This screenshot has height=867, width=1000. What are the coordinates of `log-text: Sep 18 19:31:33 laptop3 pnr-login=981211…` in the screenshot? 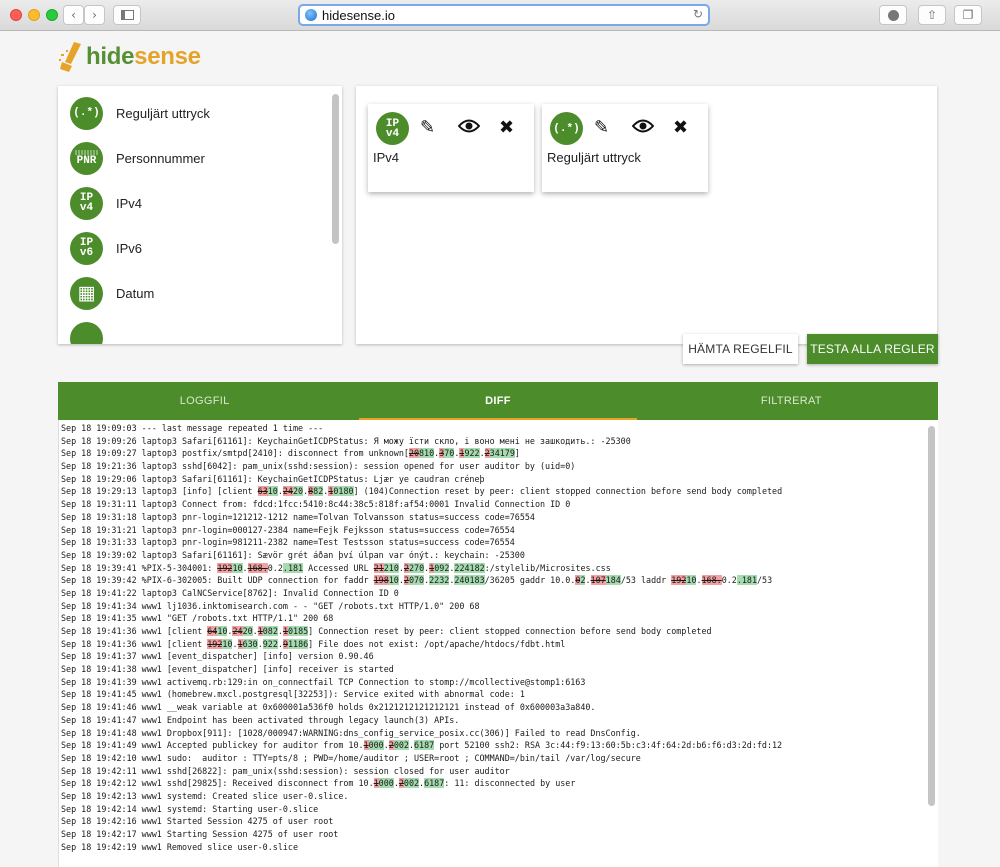 It's located at (288, 542).